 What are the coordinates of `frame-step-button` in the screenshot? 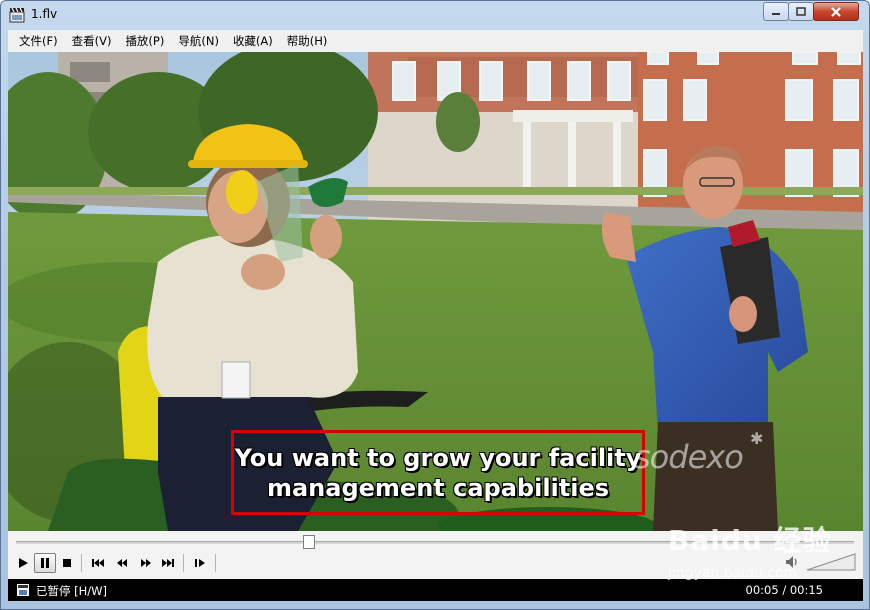 It's located at (200, 563).